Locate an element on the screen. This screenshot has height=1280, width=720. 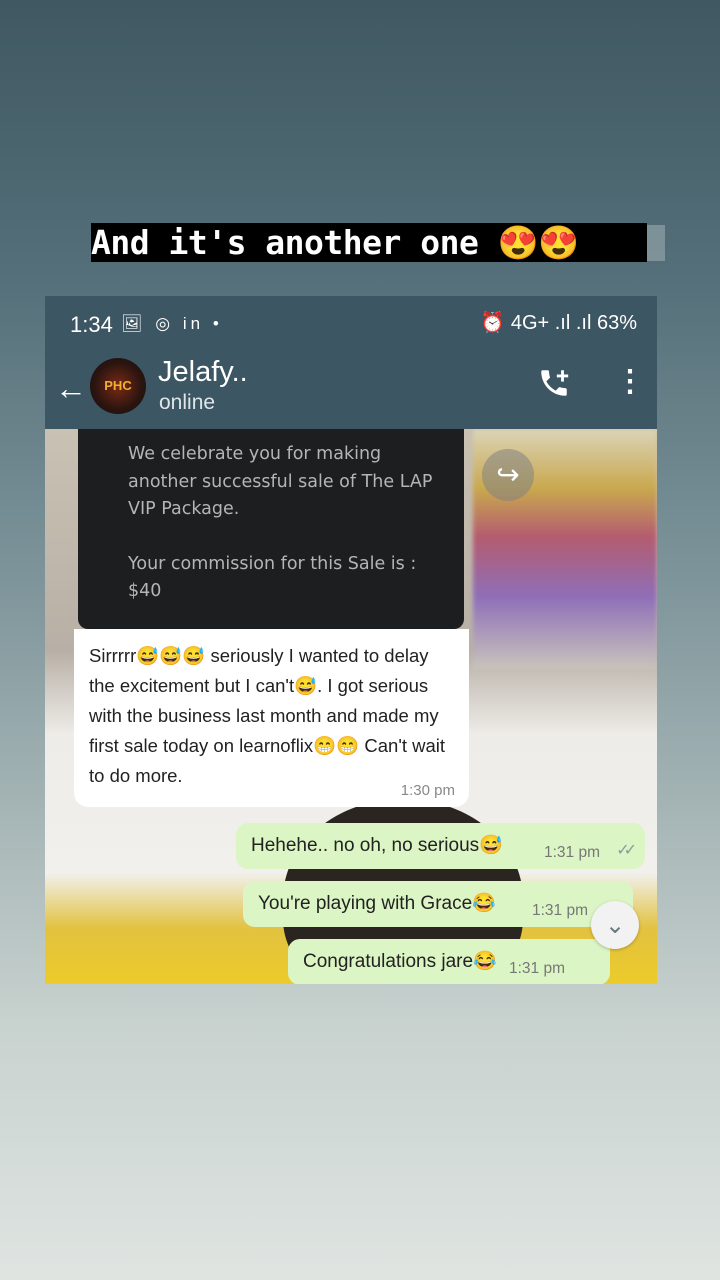
forward-icon: ↪ is located at coordinates (508, 475).